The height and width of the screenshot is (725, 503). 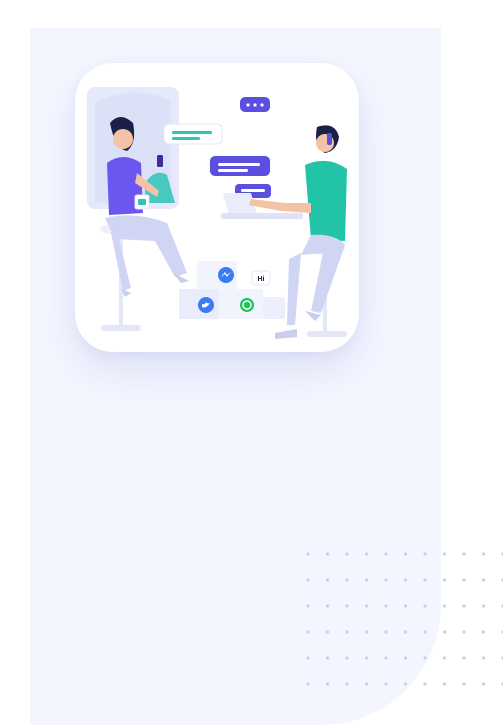 What do you see at coordinates (206, 305) in the screenshot?
I see `twitter-icon` at bounding box center [206, 305].